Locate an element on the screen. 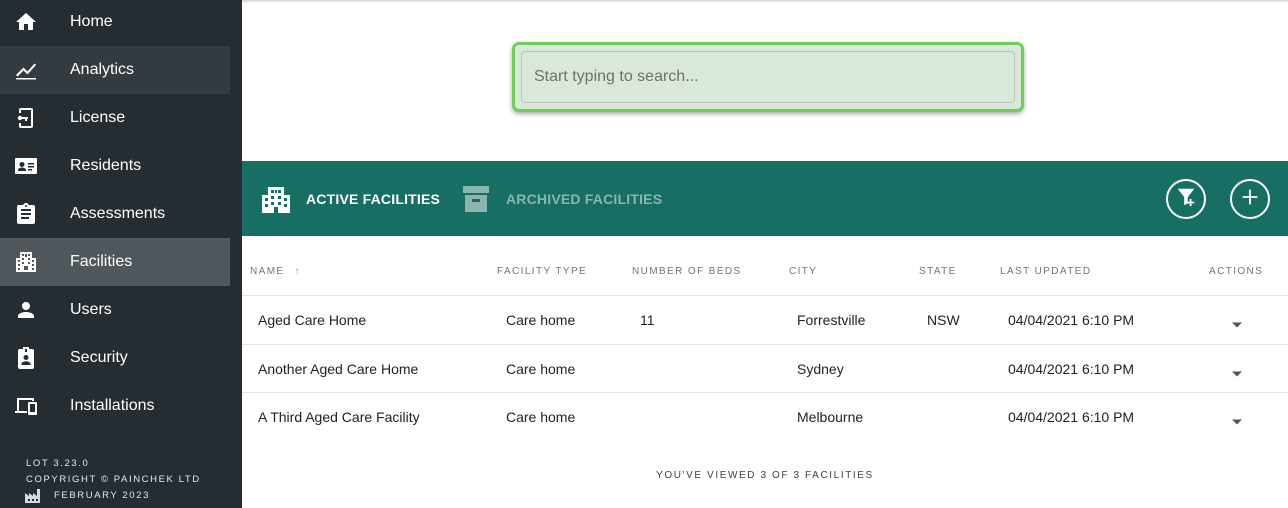 The image size is (1288, 508). sidebar-item-security: Security is located at coordinates (115, 358).